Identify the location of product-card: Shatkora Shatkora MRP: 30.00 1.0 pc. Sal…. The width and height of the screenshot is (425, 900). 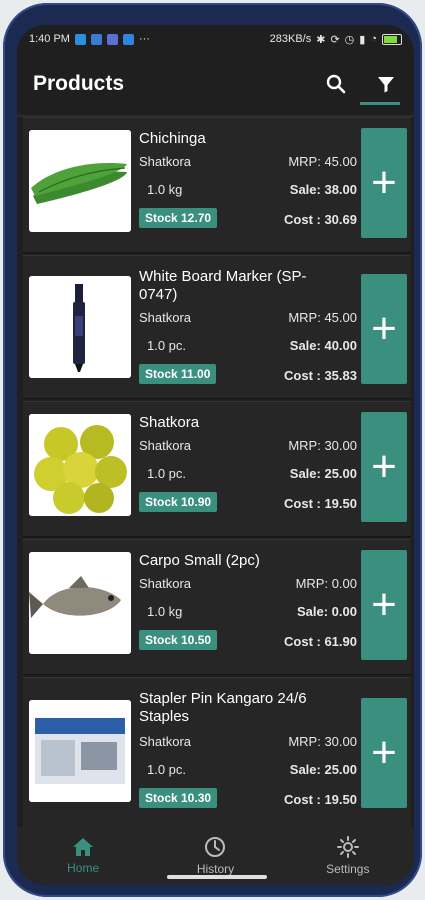
(217, 469).